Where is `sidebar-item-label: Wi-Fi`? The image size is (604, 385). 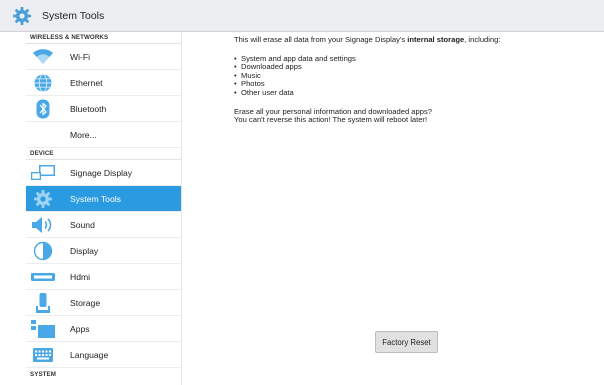 sidebar-item-label: Wi-Fi is located at coordinates (80, 56).